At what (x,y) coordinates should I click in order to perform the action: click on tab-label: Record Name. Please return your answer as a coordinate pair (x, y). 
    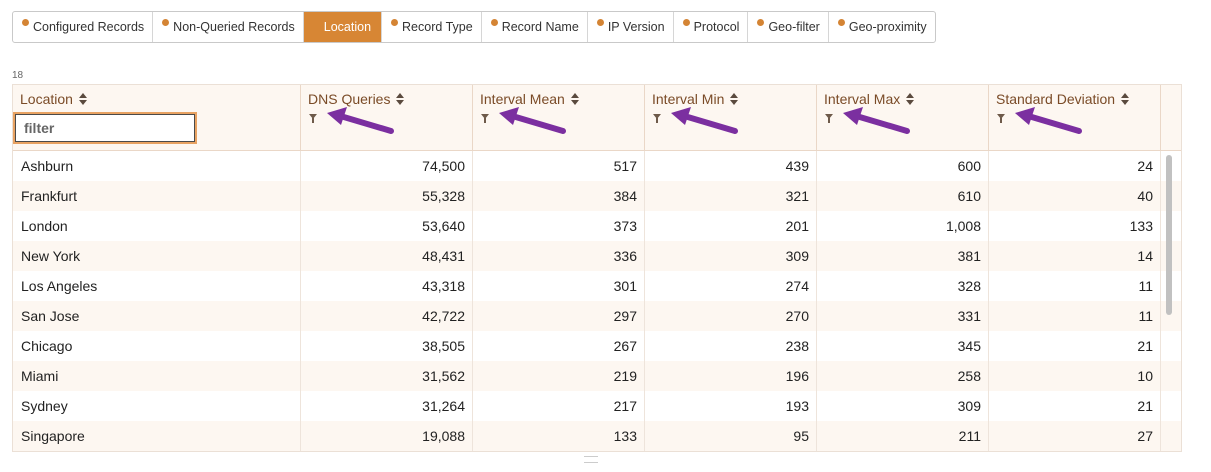
    Looking at the image, I should click on (540, 27).